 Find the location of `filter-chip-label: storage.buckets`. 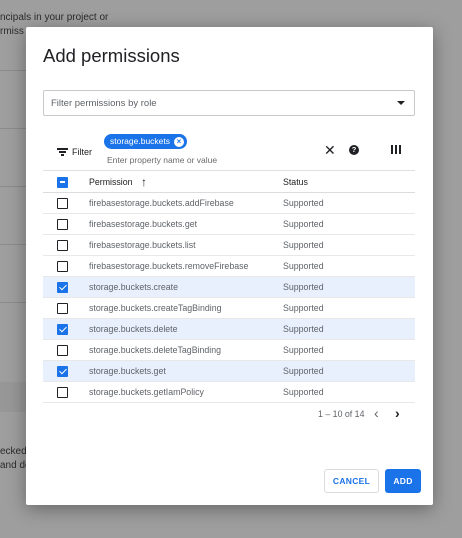

filter-chip-label: storage.buckets is located at coordinates (140, 141).